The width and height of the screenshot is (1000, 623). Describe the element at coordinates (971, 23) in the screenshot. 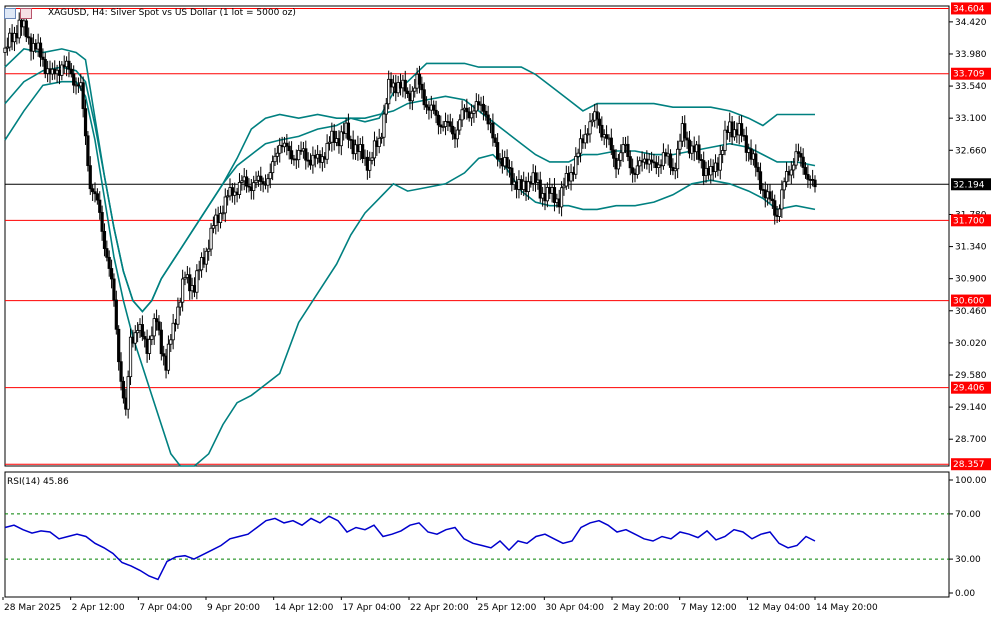

I see `price-tick-label: 34.420` at that location.